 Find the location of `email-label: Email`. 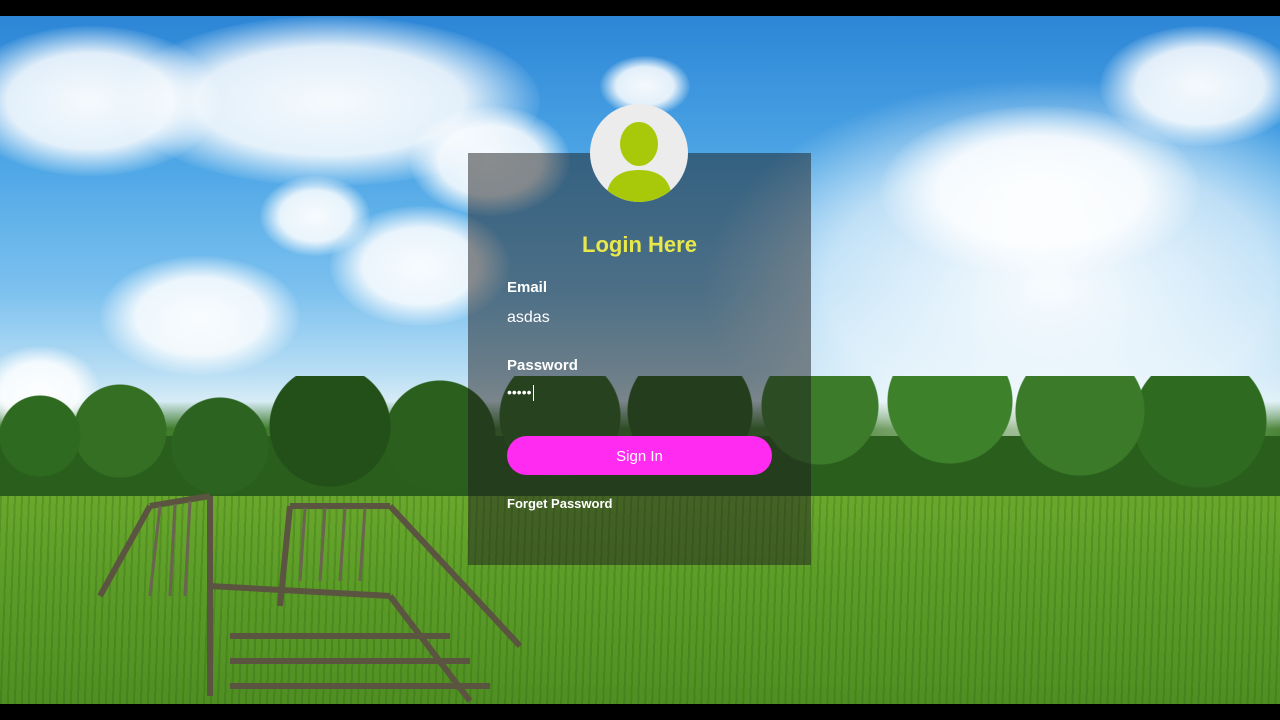

email-label: Email is located at coordinates (527, 287).